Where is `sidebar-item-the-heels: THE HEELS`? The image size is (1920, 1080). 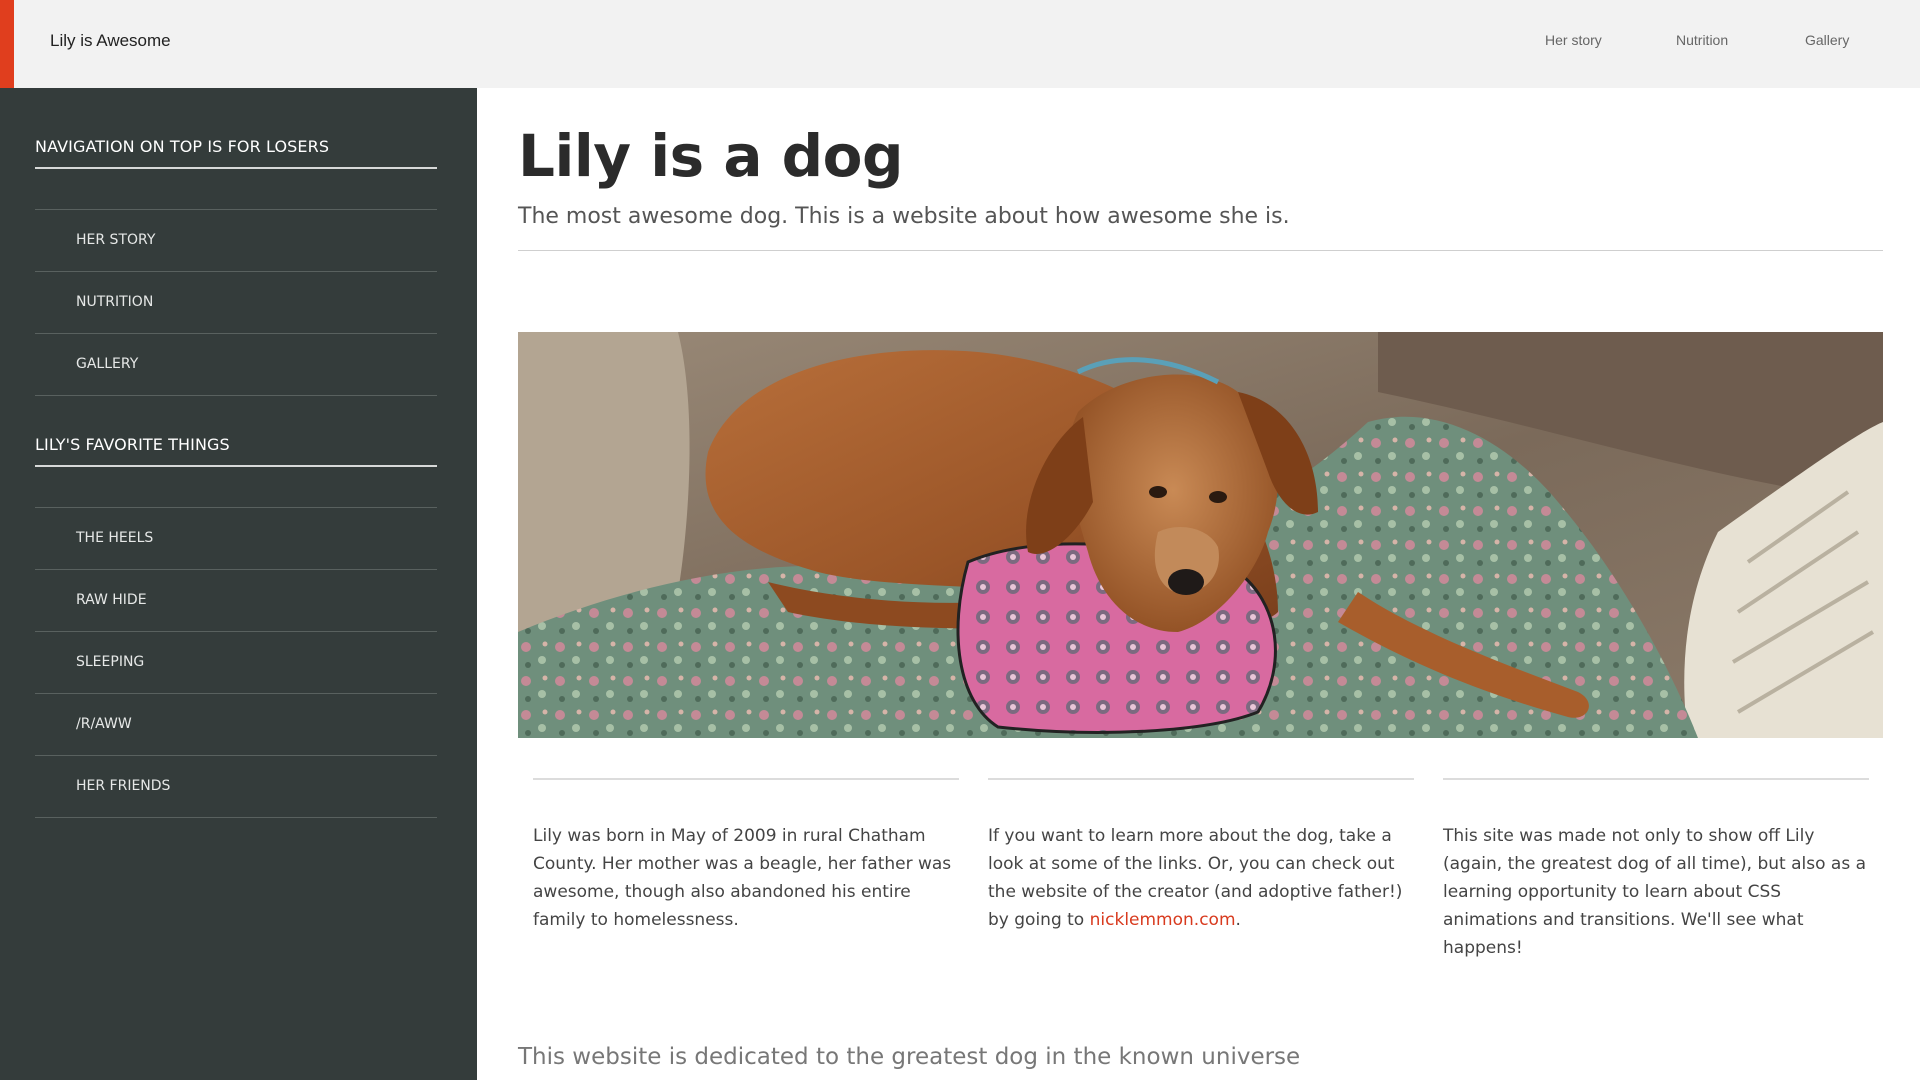
sidebar-item-the-heels: THE HEELS is located at coordinates (114, 538).